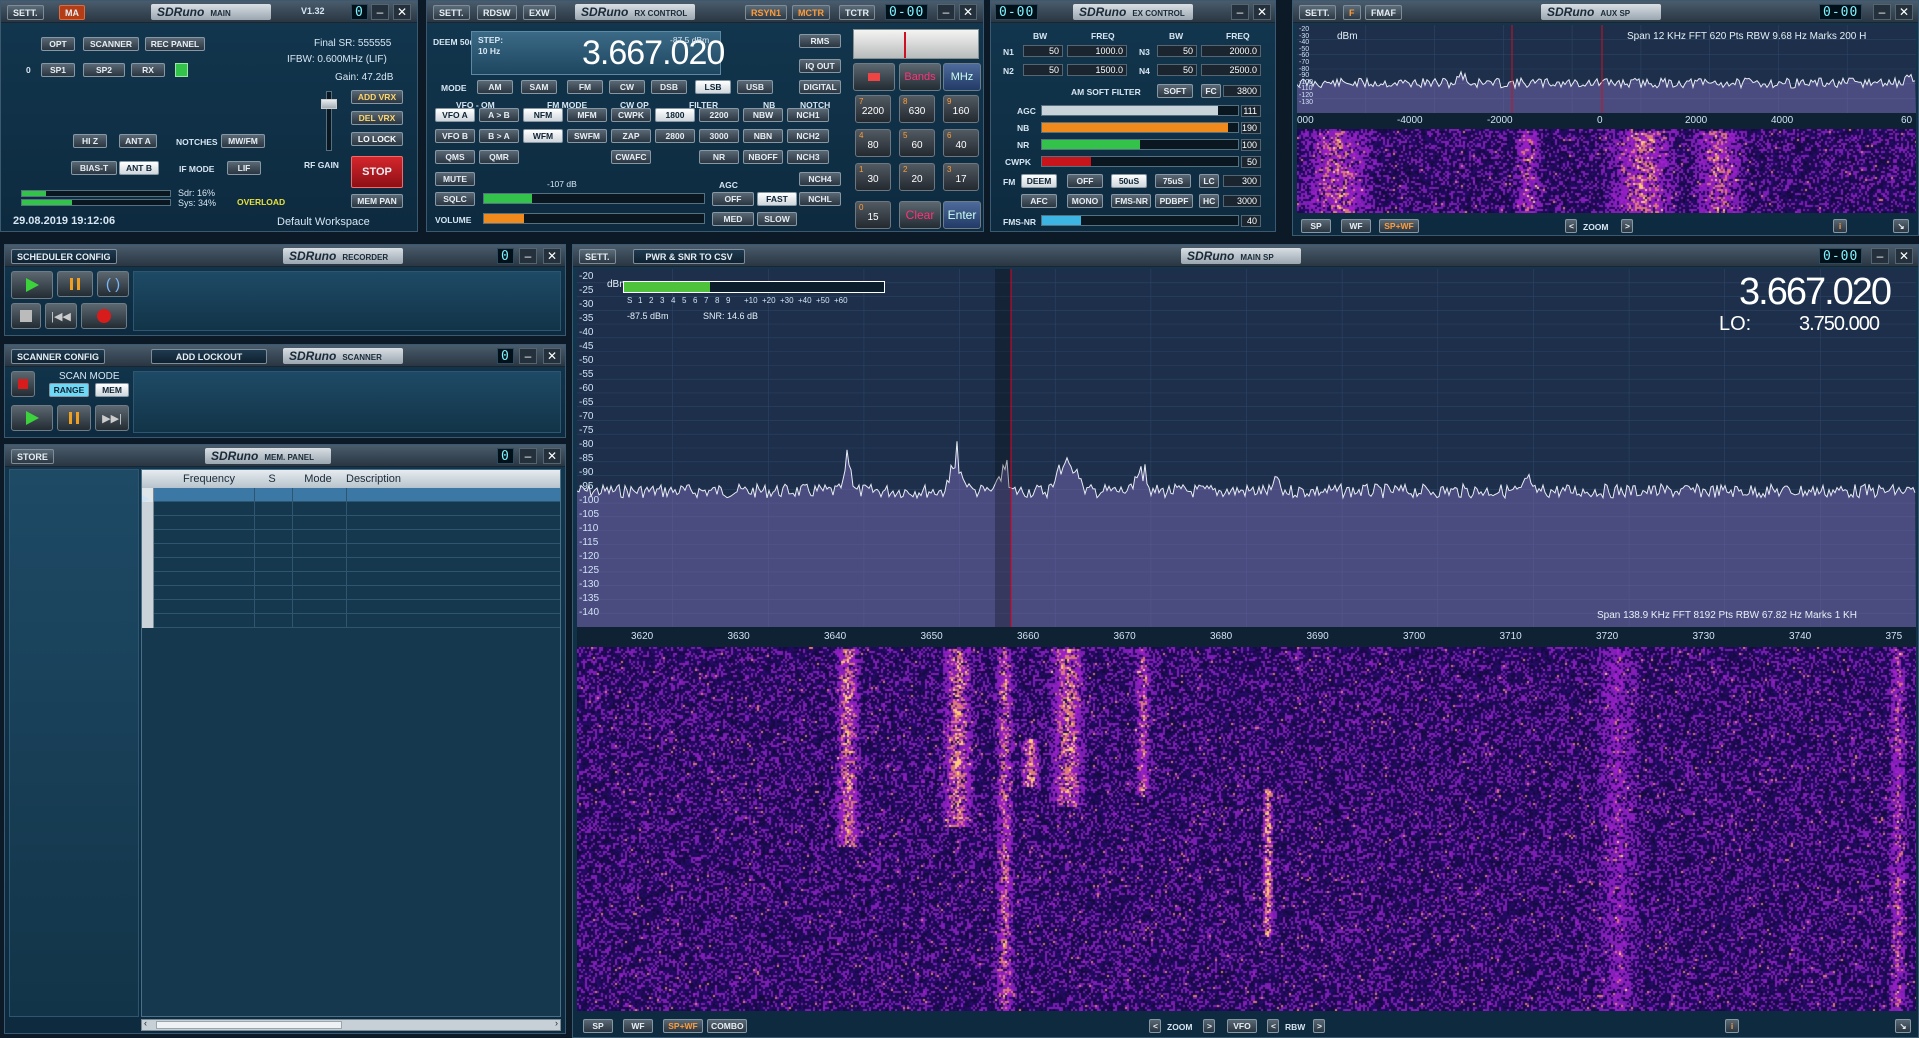 The image size is (1919, 1038). Describe the element at coordinates (1085, 181) in the screenshot. I see `deem-off-button: OFF` at that location.